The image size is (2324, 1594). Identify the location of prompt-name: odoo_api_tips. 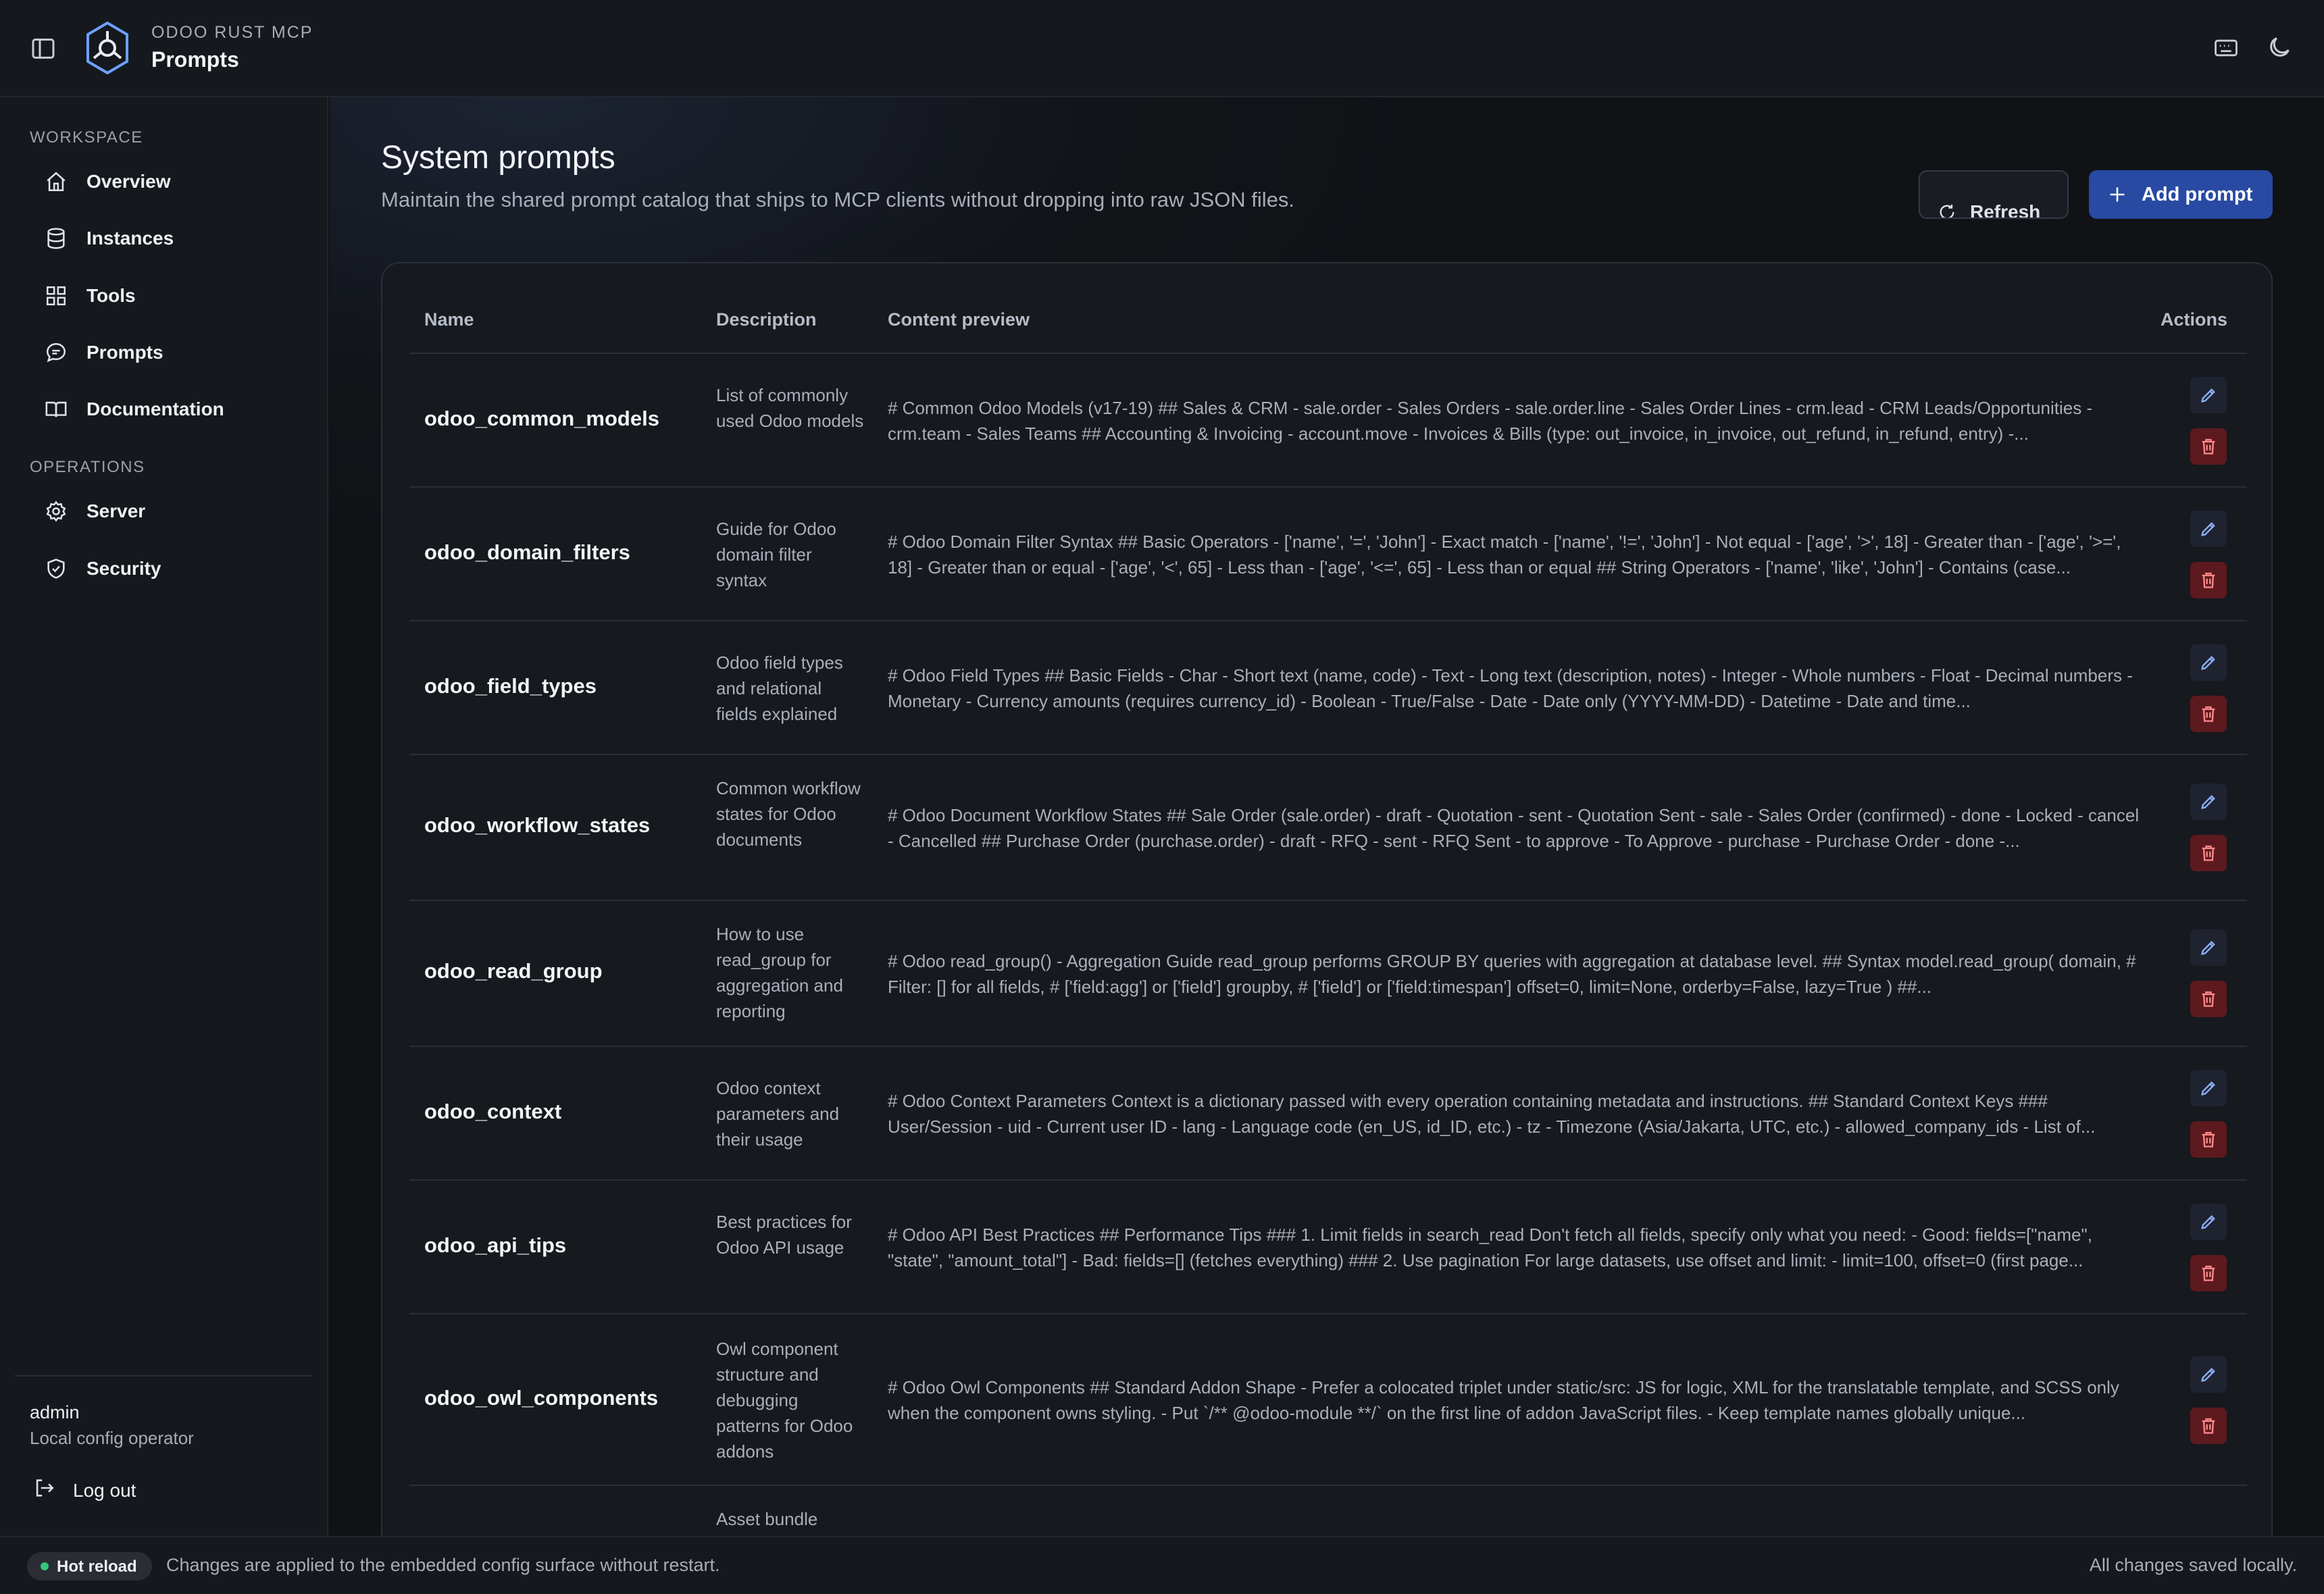
(495, 1245).